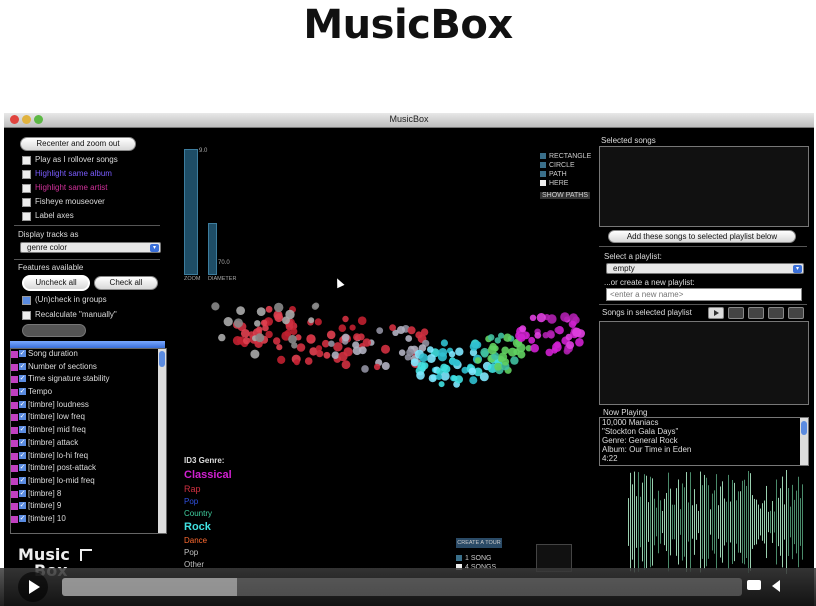 The width and height of the screenshot is (816, 606). What do you see at coordinates (126, 283) in the screenshot?
I see `check-all-button: Check all` at bounding box center [126, 283].